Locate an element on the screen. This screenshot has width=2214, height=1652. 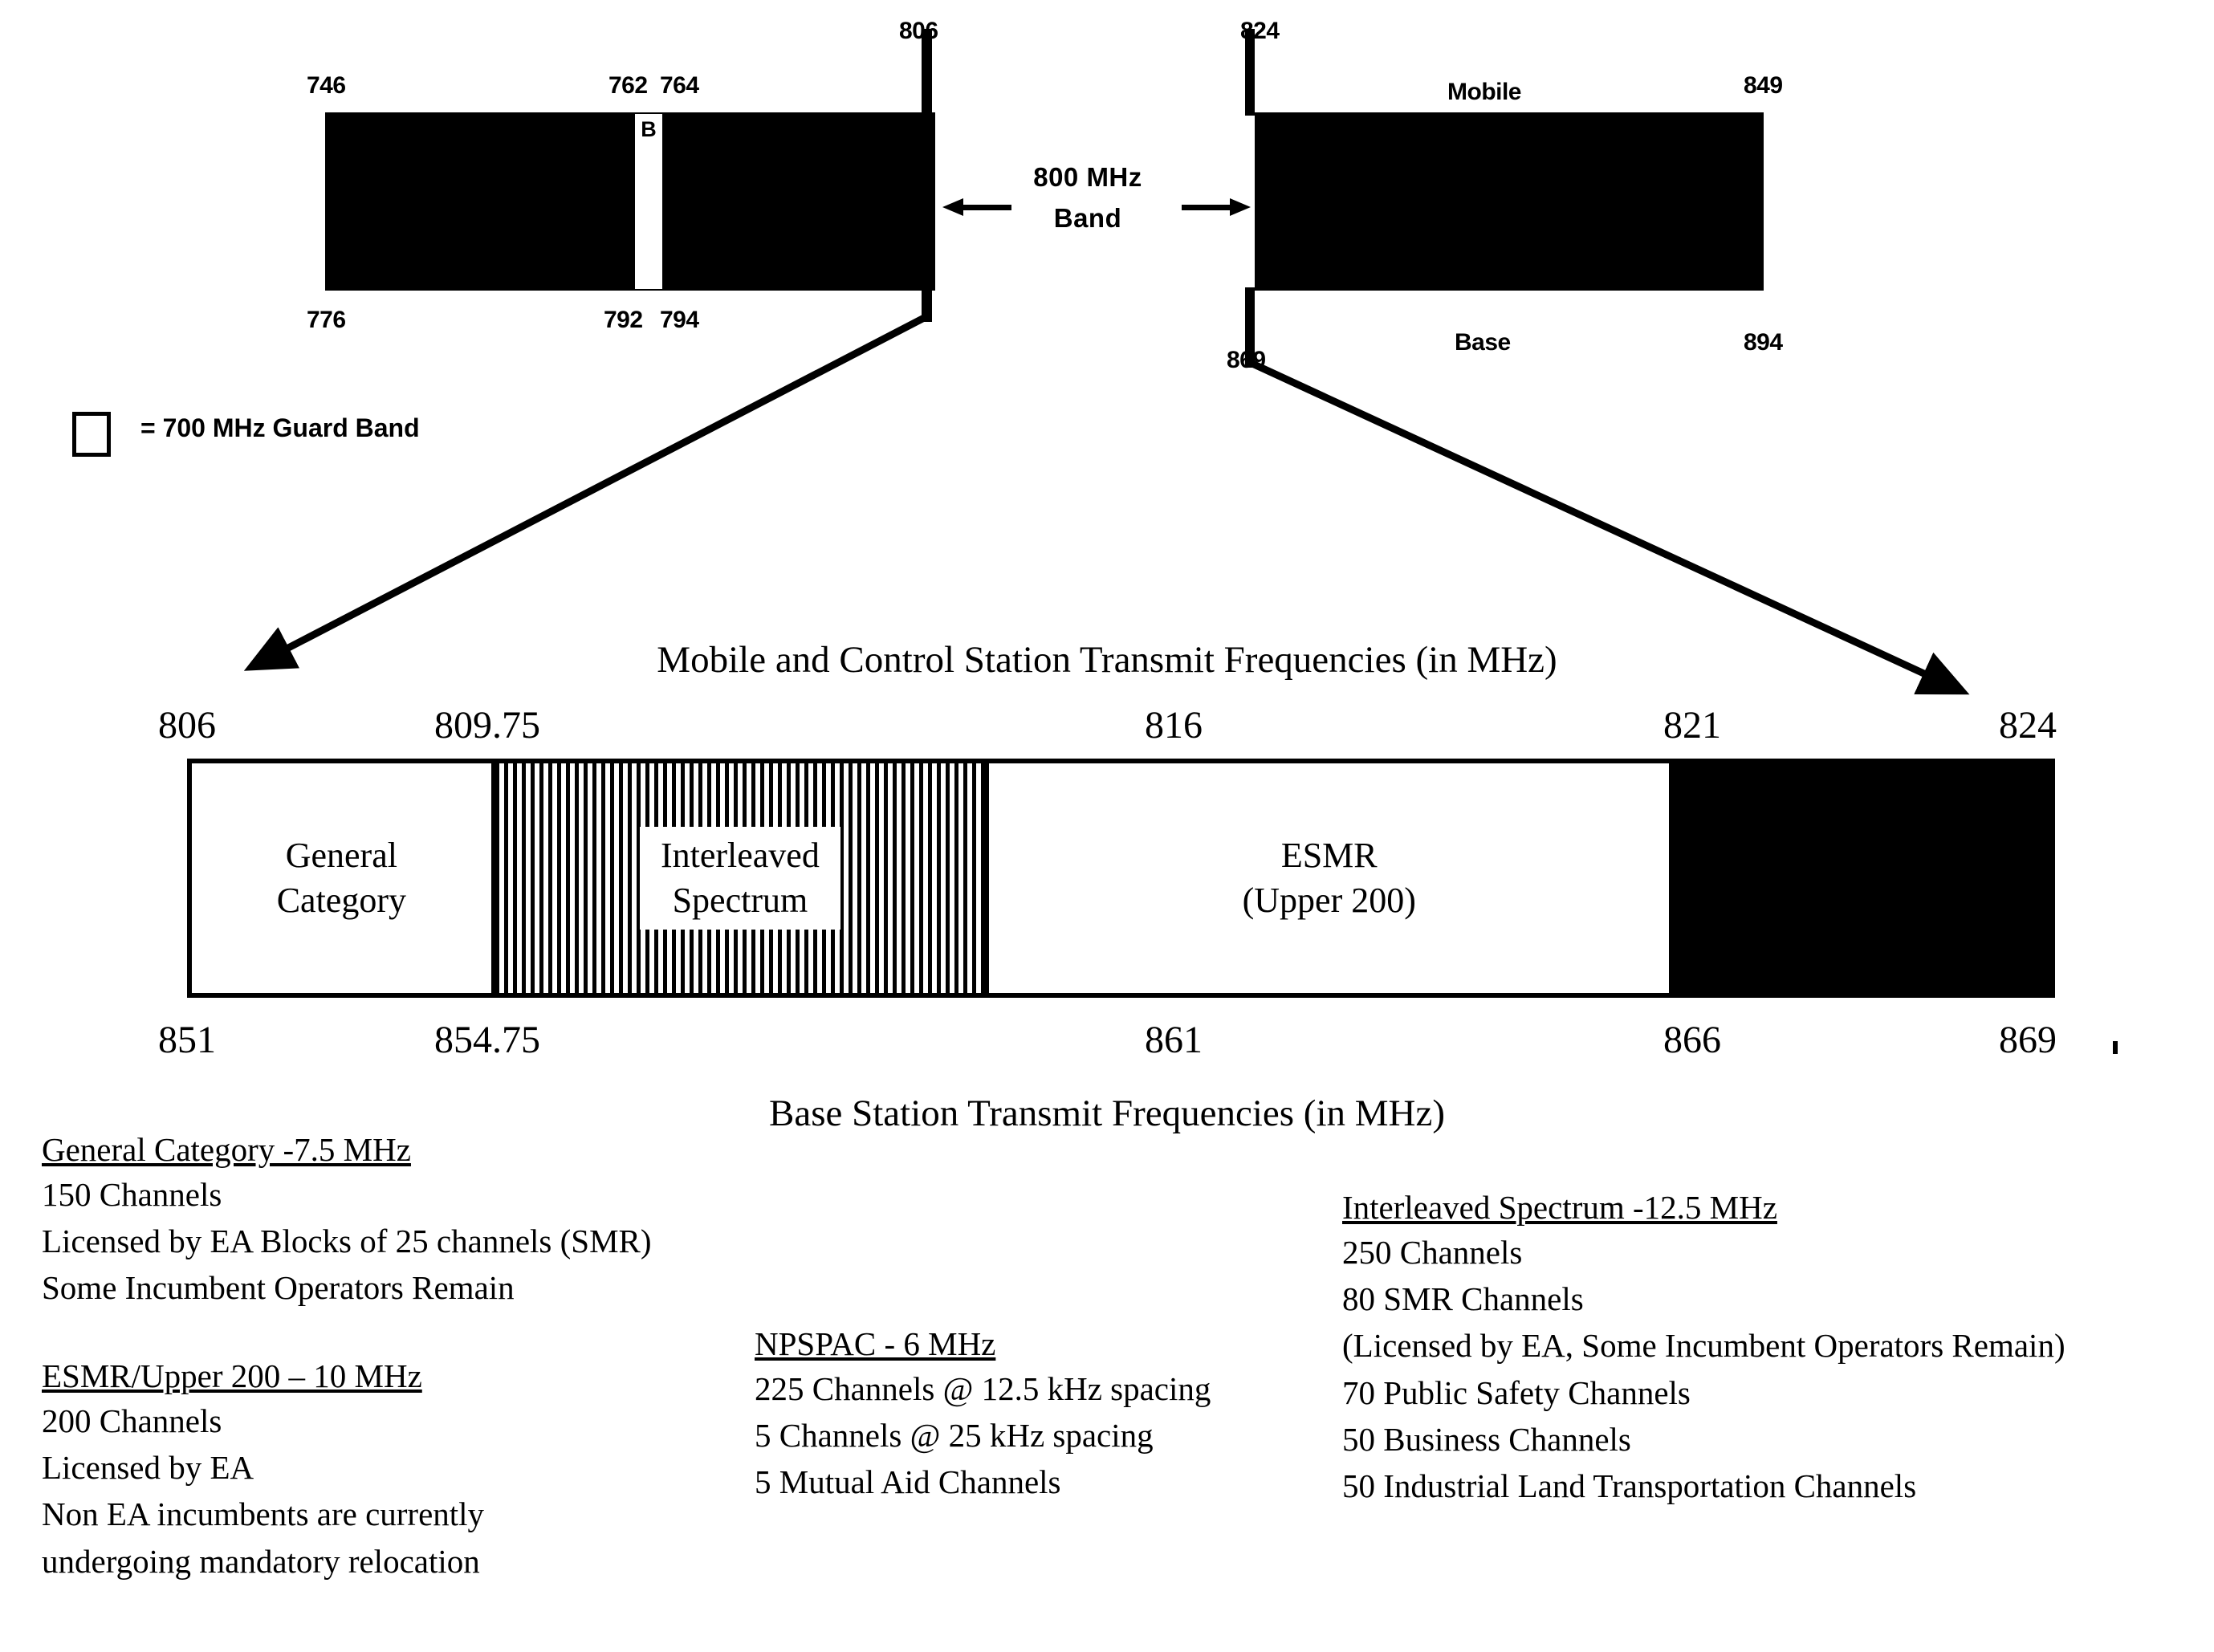
band-700-label-792: 792 is located at coordinates (623, 320).